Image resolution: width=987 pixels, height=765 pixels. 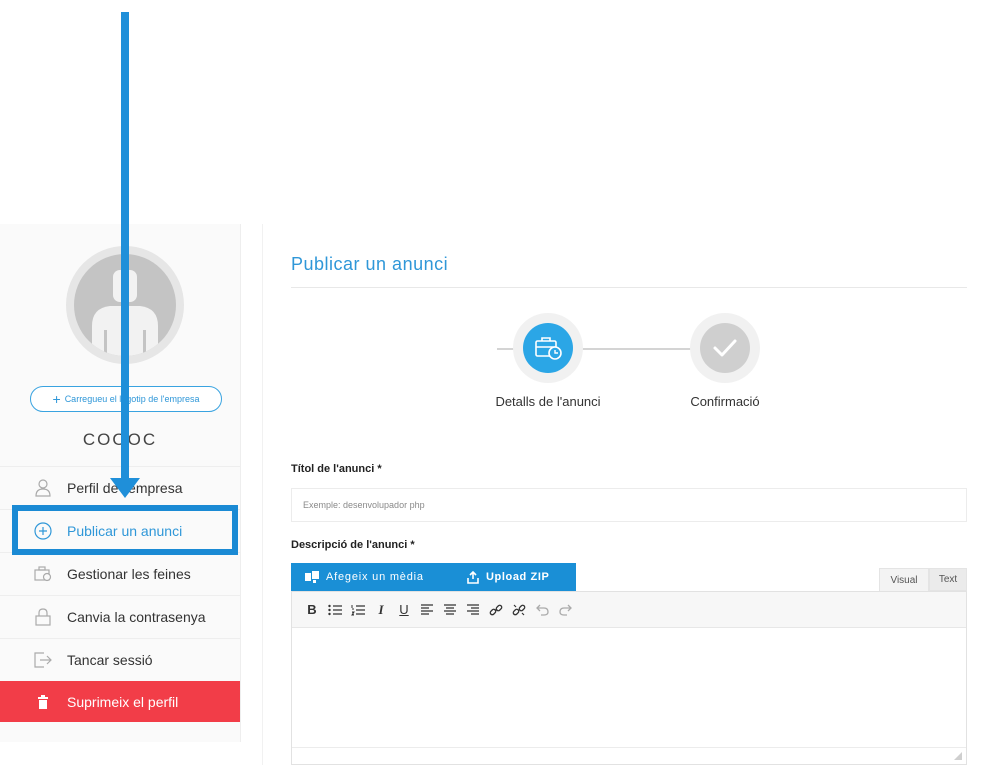 I want to click on annotation-arrow-head-icon, so click(x=125, y=488).